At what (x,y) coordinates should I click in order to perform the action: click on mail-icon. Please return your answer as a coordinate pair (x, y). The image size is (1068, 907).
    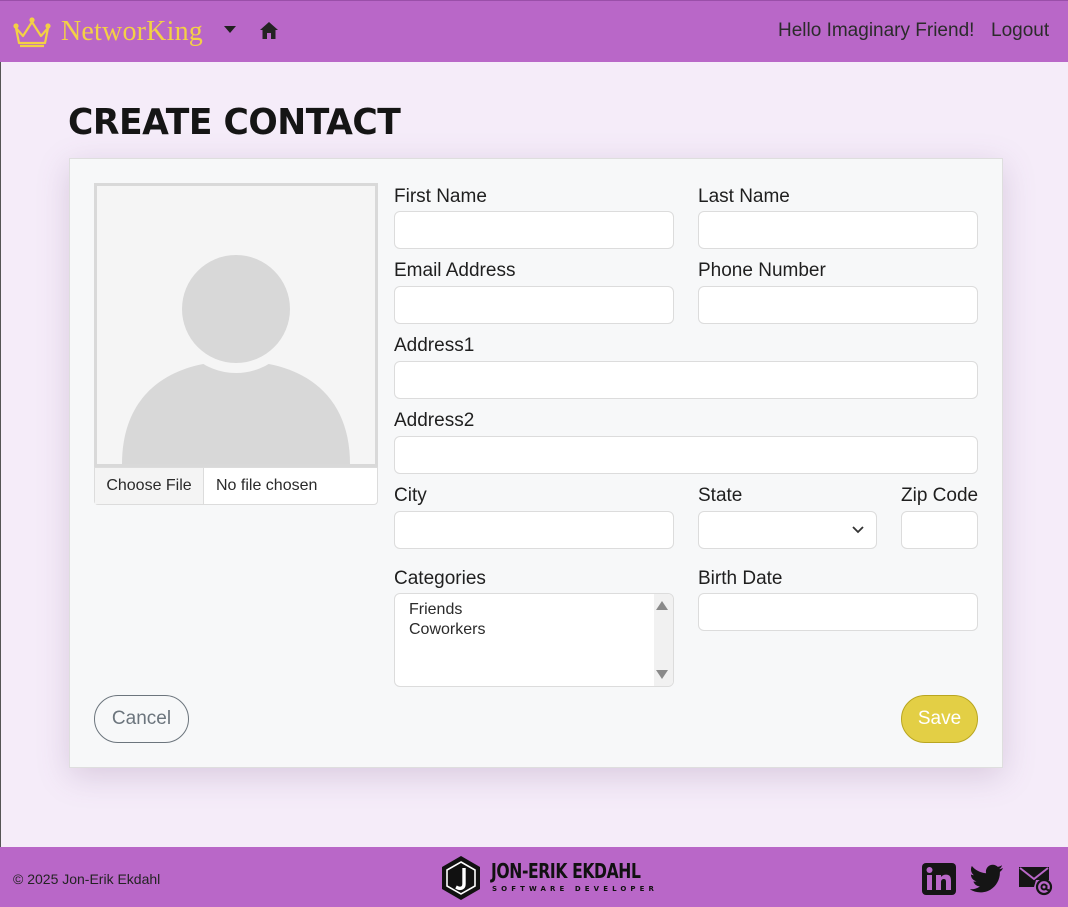
    Looking at the image, I should click on (1036, 880).